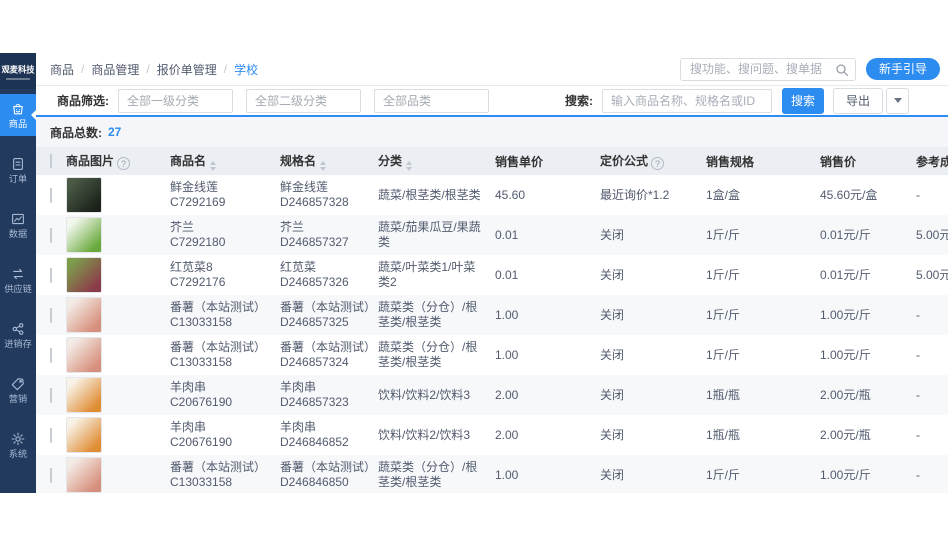  I want to click on table-header-row: 商品图片? 商品名 规格名 分类 销售单价 定价公式? 销售规格 销售价 参考成, so click(492, 161).